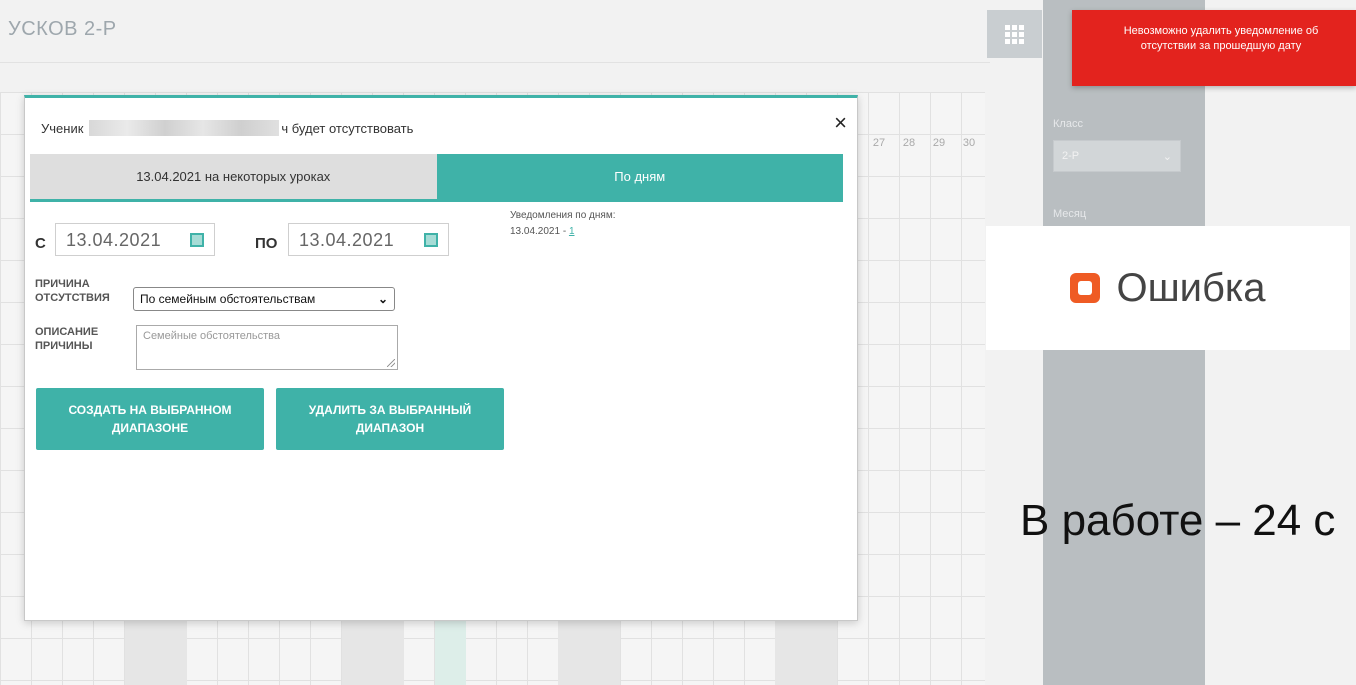 The width and height of the screenshot is (1356, 685). What do you see at coordinates (347, 240) in the screenshot?
I see `to-date-value: 13.04.2021` at bounding box center [347, 240].